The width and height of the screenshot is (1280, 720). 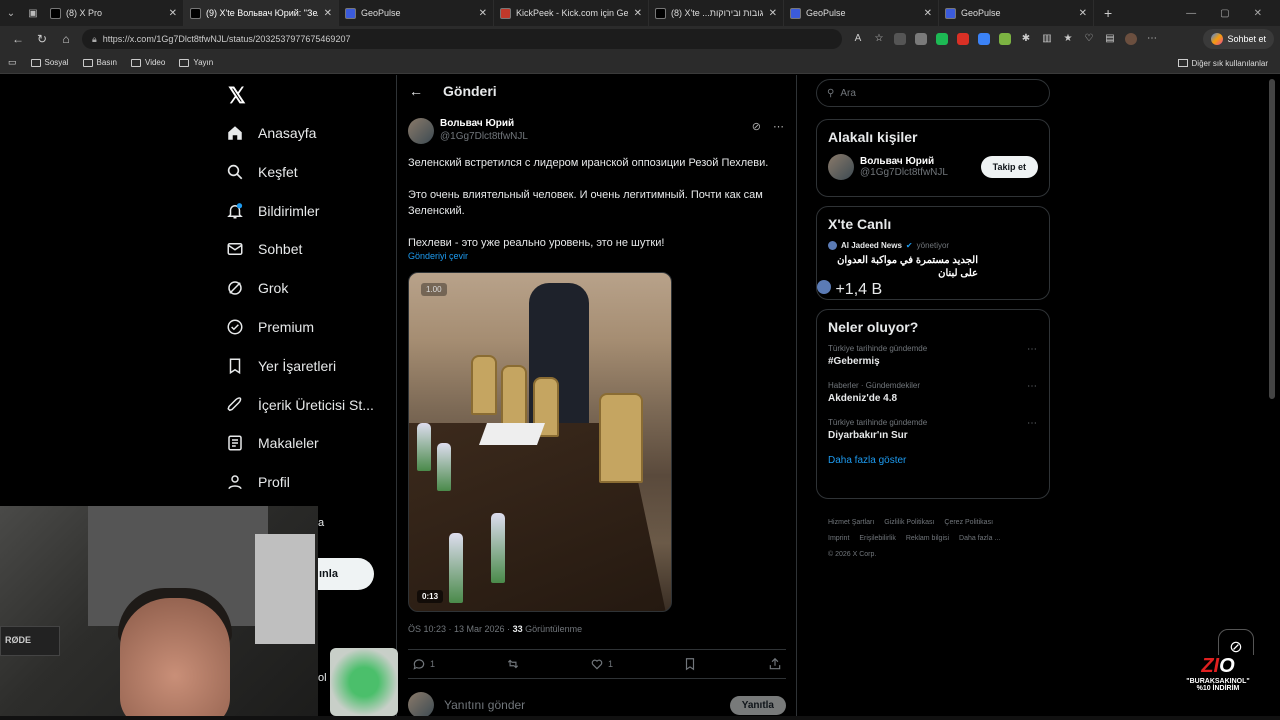 I want to click on split-screen-icon: ▥, so click(x=1047, y=39).